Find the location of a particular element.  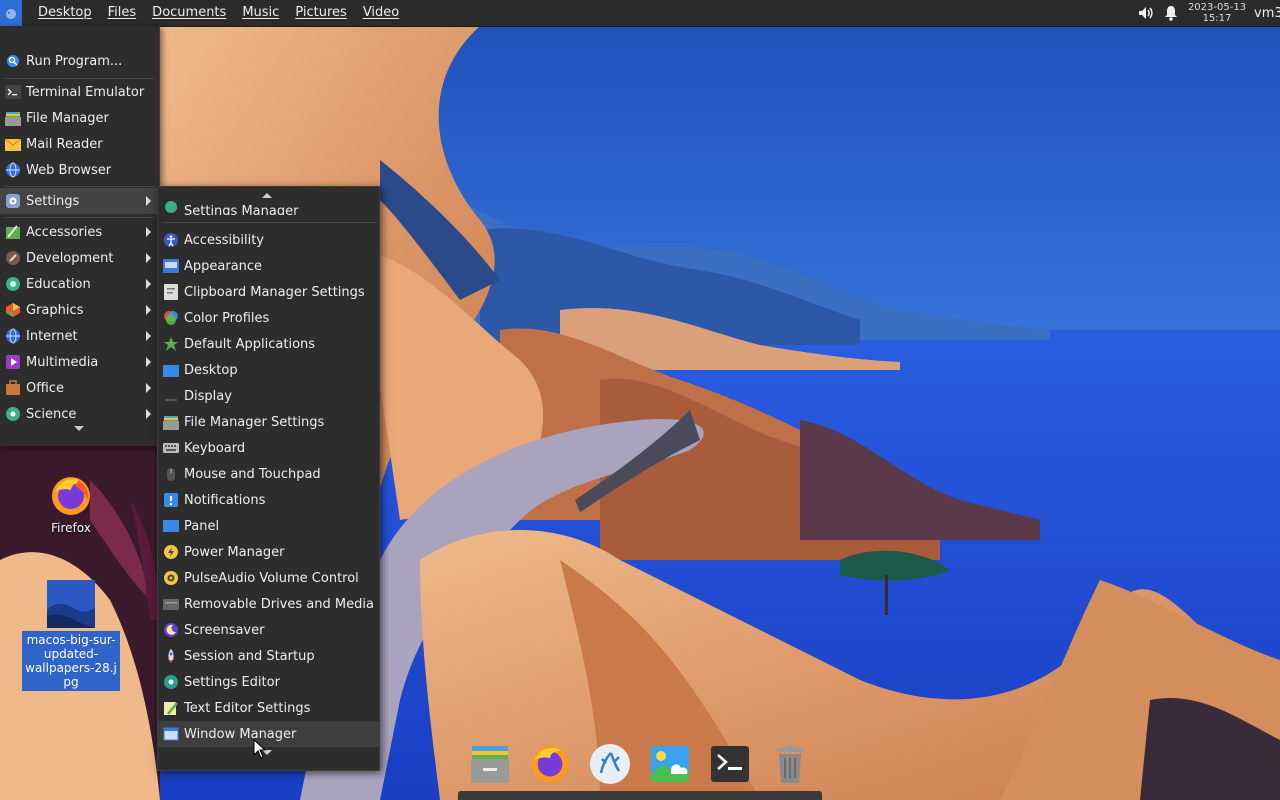

settings-item-default-applications: Default Applications is located at coordinates (268, 344).